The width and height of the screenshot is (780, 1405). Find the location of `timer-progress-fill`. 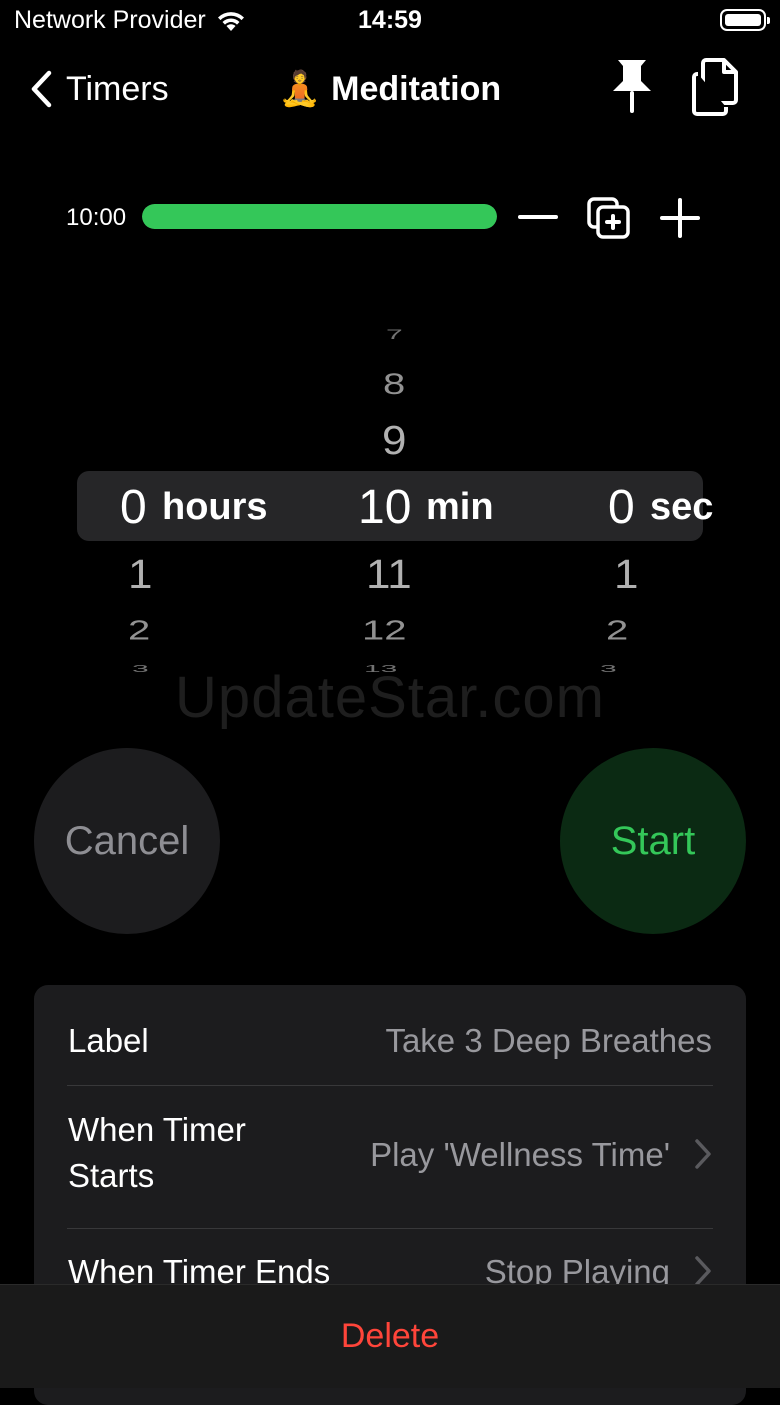

timer-progress-fill is located at coordinates (319, 216).